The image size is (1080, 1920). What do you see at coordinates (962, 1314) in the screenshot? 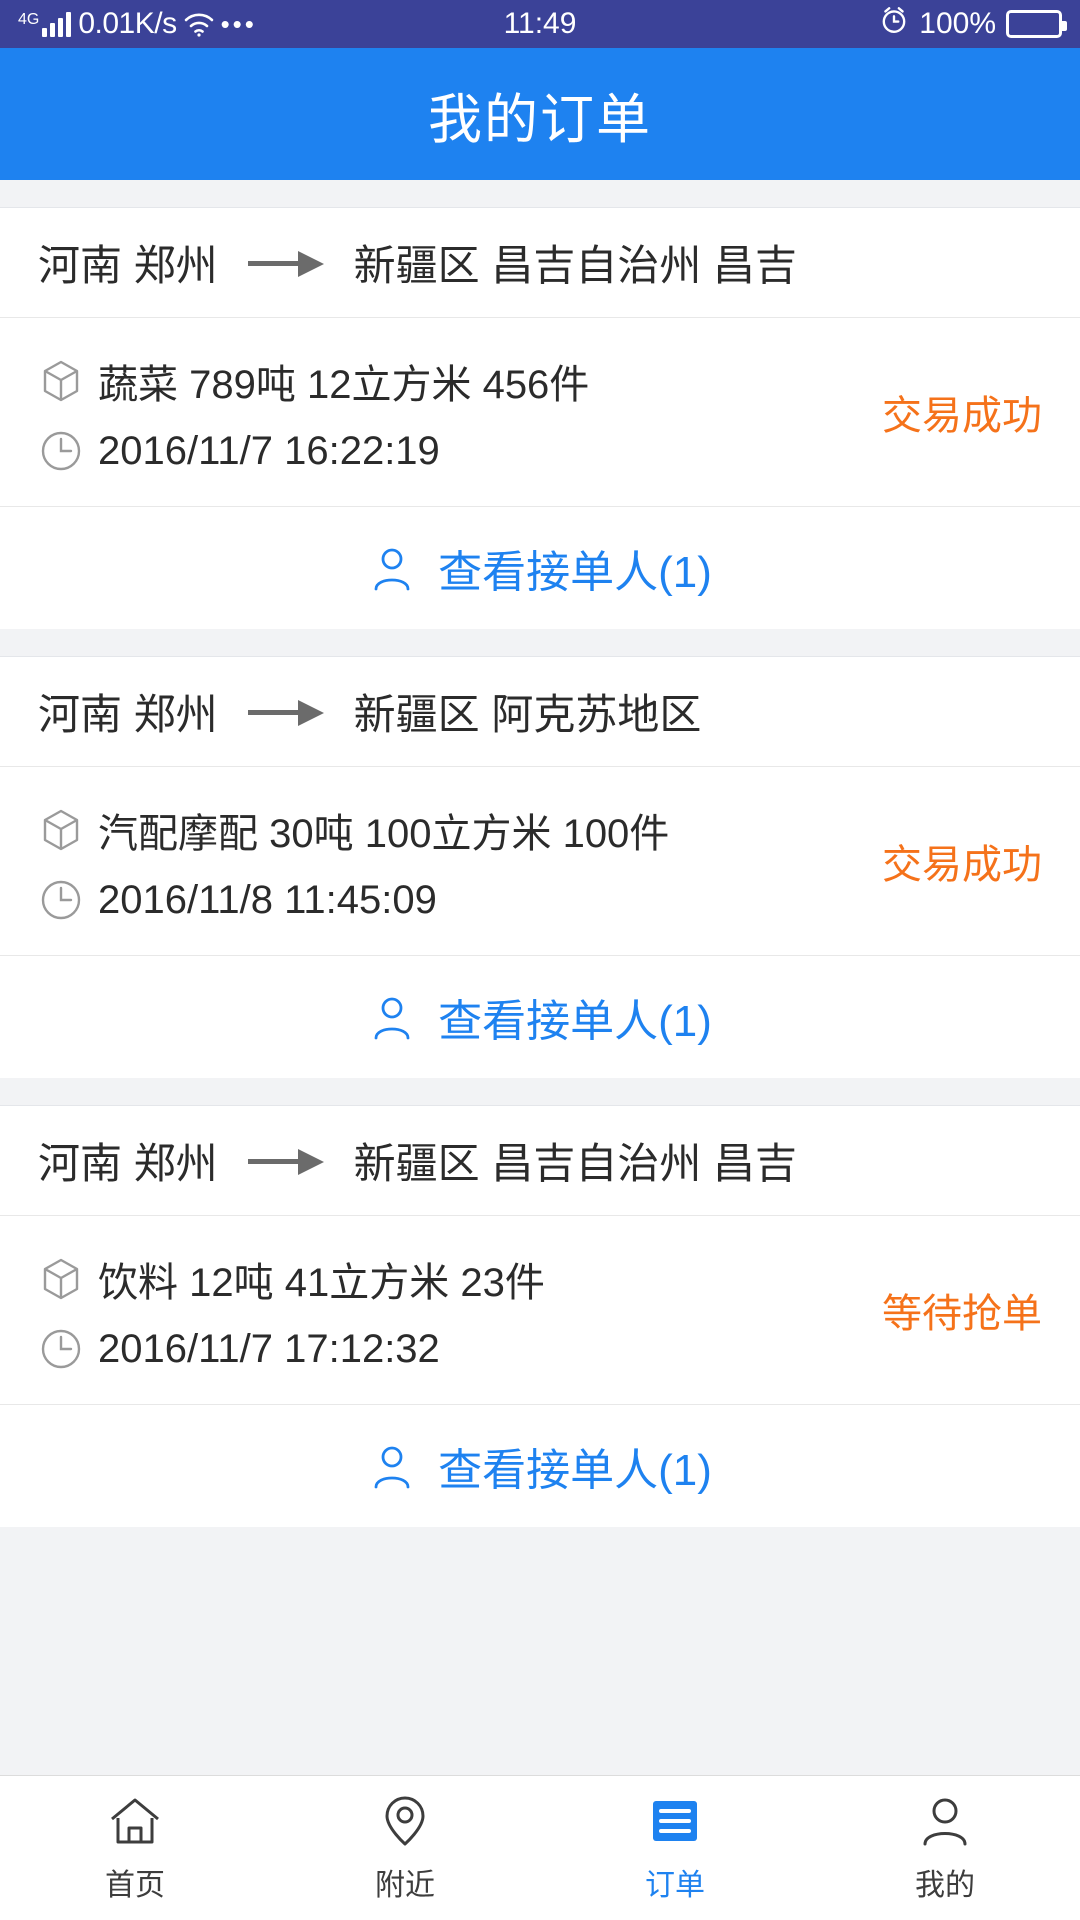
I see `order-status-badge: 等待抢单` at bounding box center [962, 1314].